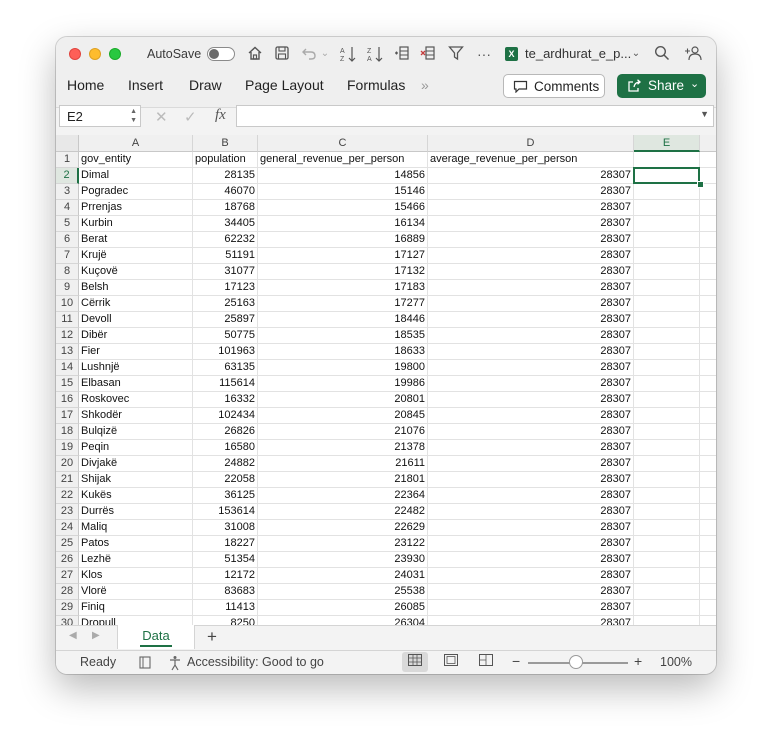 This screenshot has width=772, height=748. Describe the element at coordinates (225, 176) in the screenshot. I see `table-cell: 28135` at that location.